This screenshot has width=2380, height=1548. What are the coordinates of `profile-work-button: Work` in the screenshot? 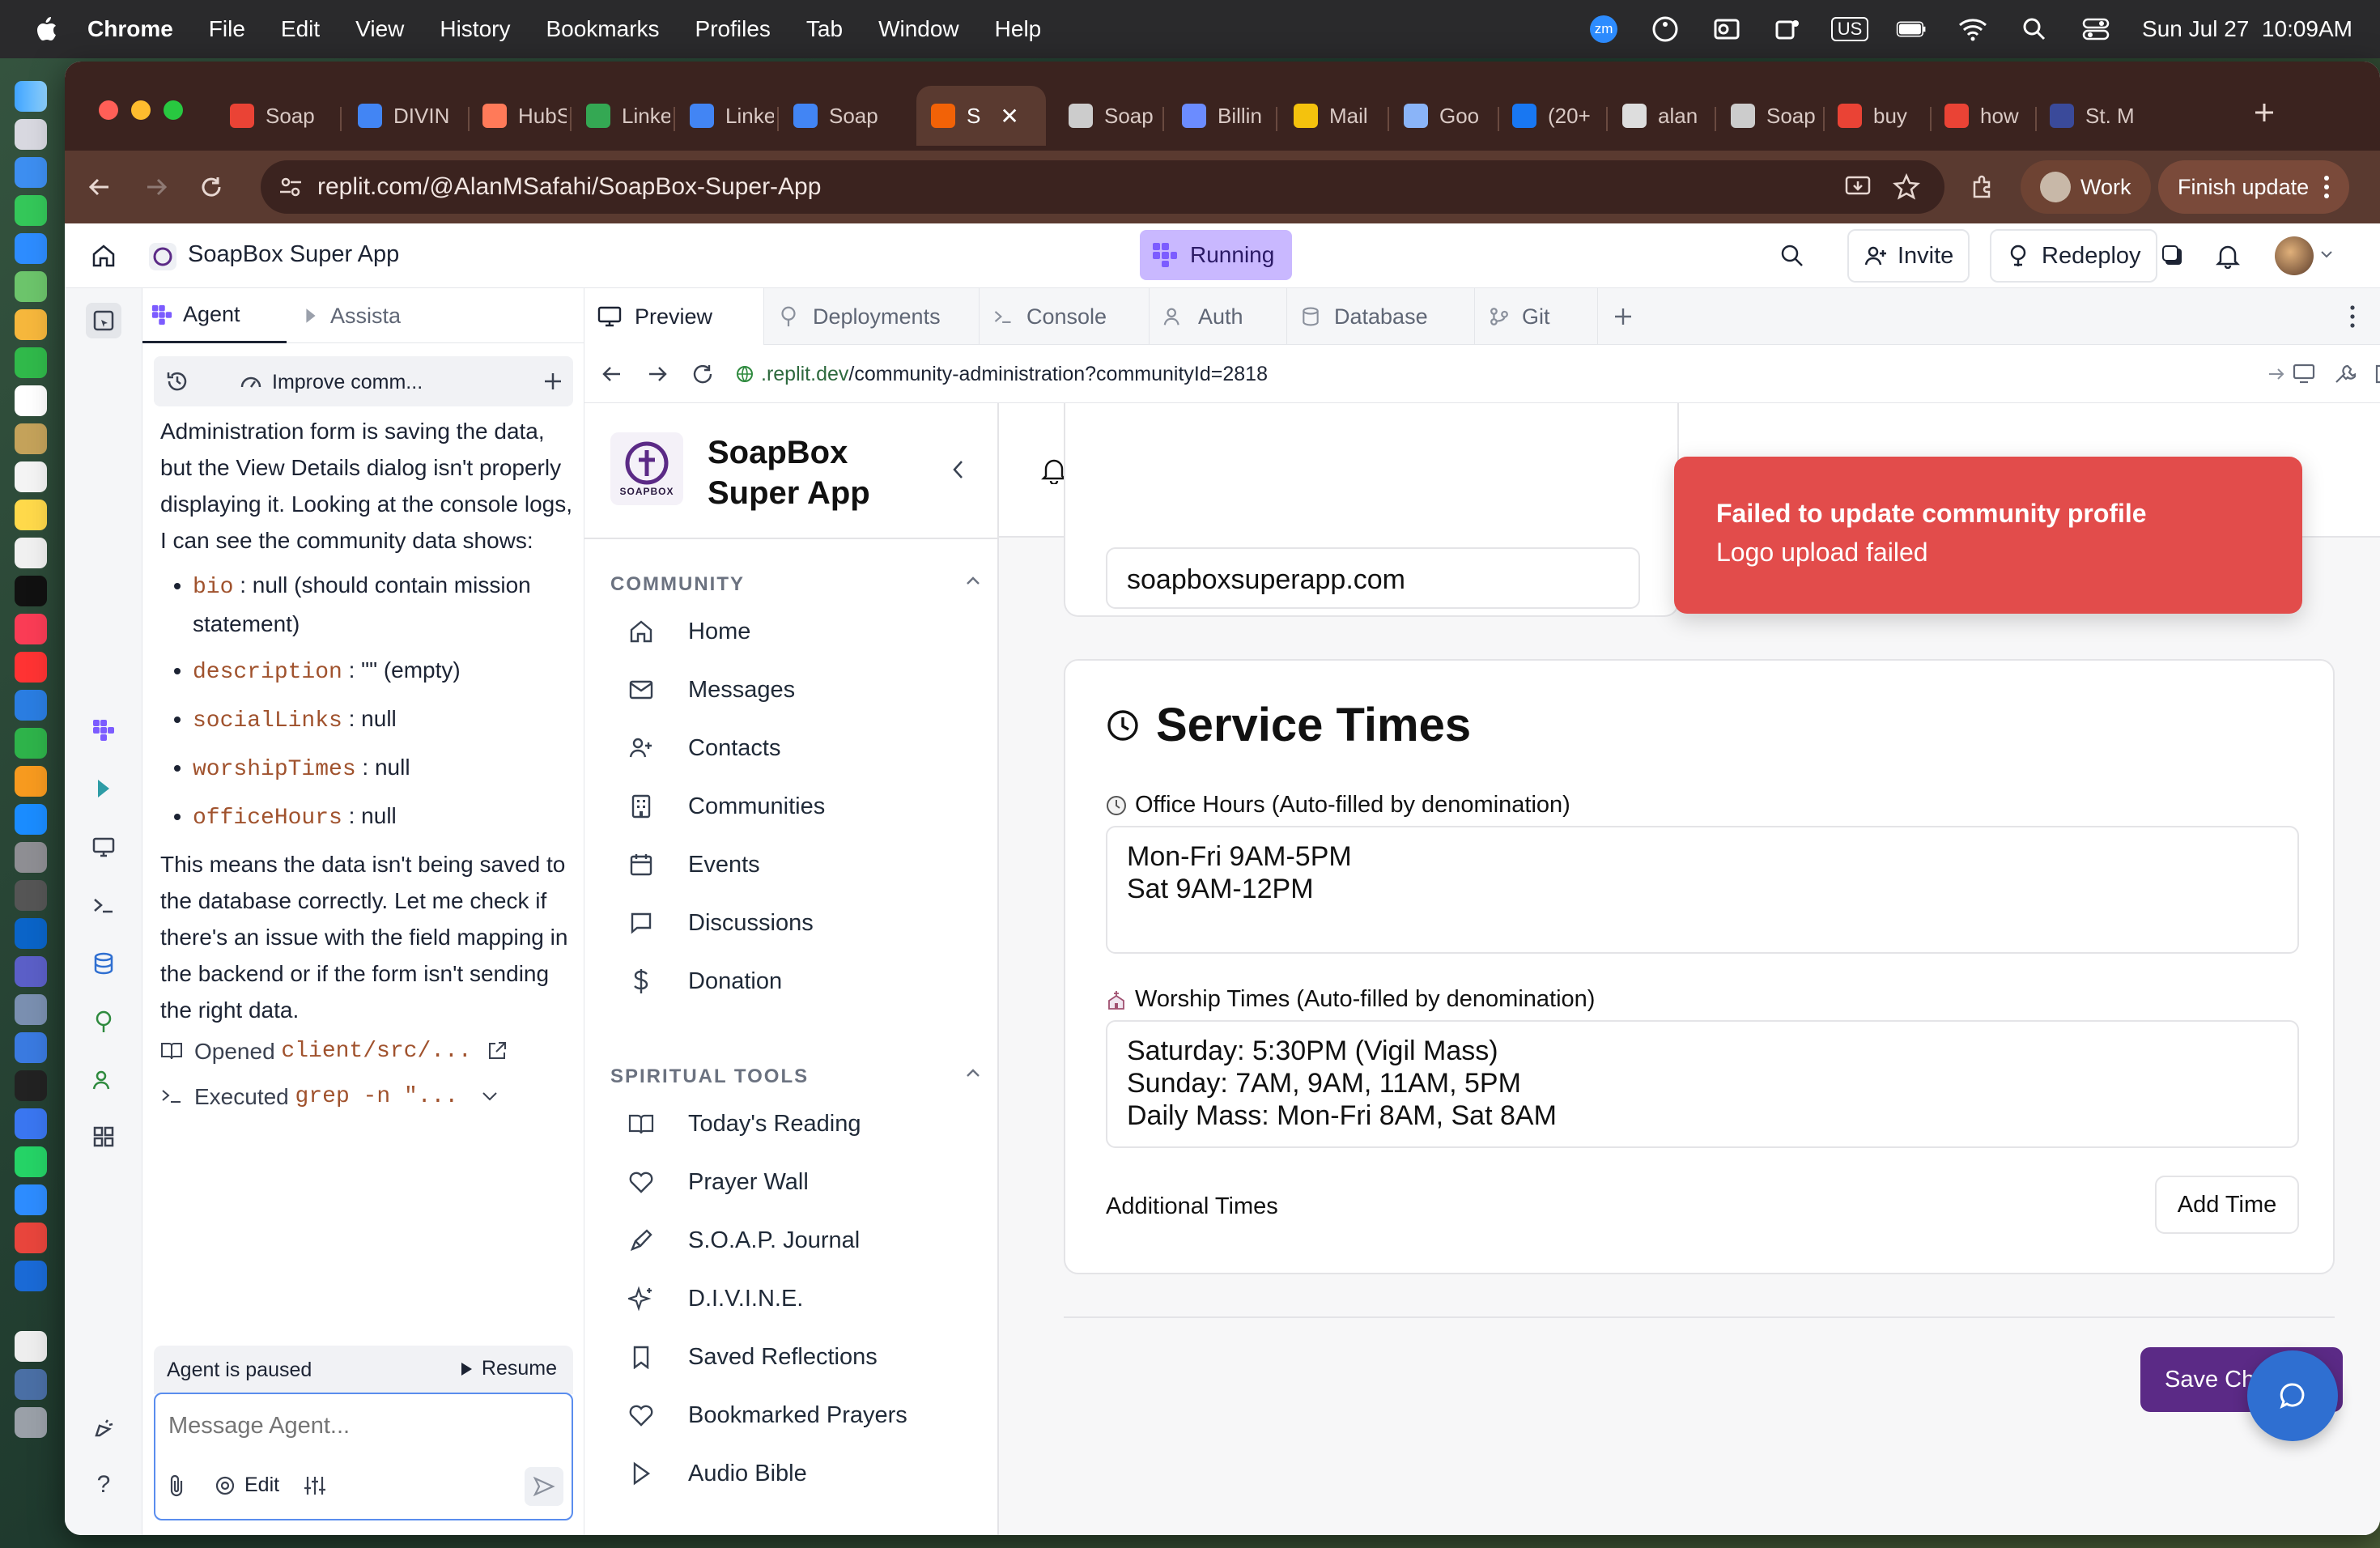 It's located at (2086, 187).